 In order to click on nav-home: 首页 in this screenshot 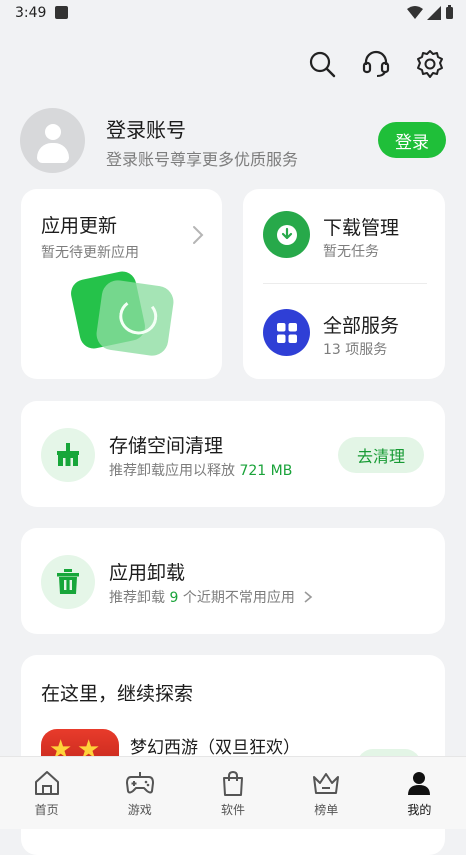, I will do `click(46, 793)`.